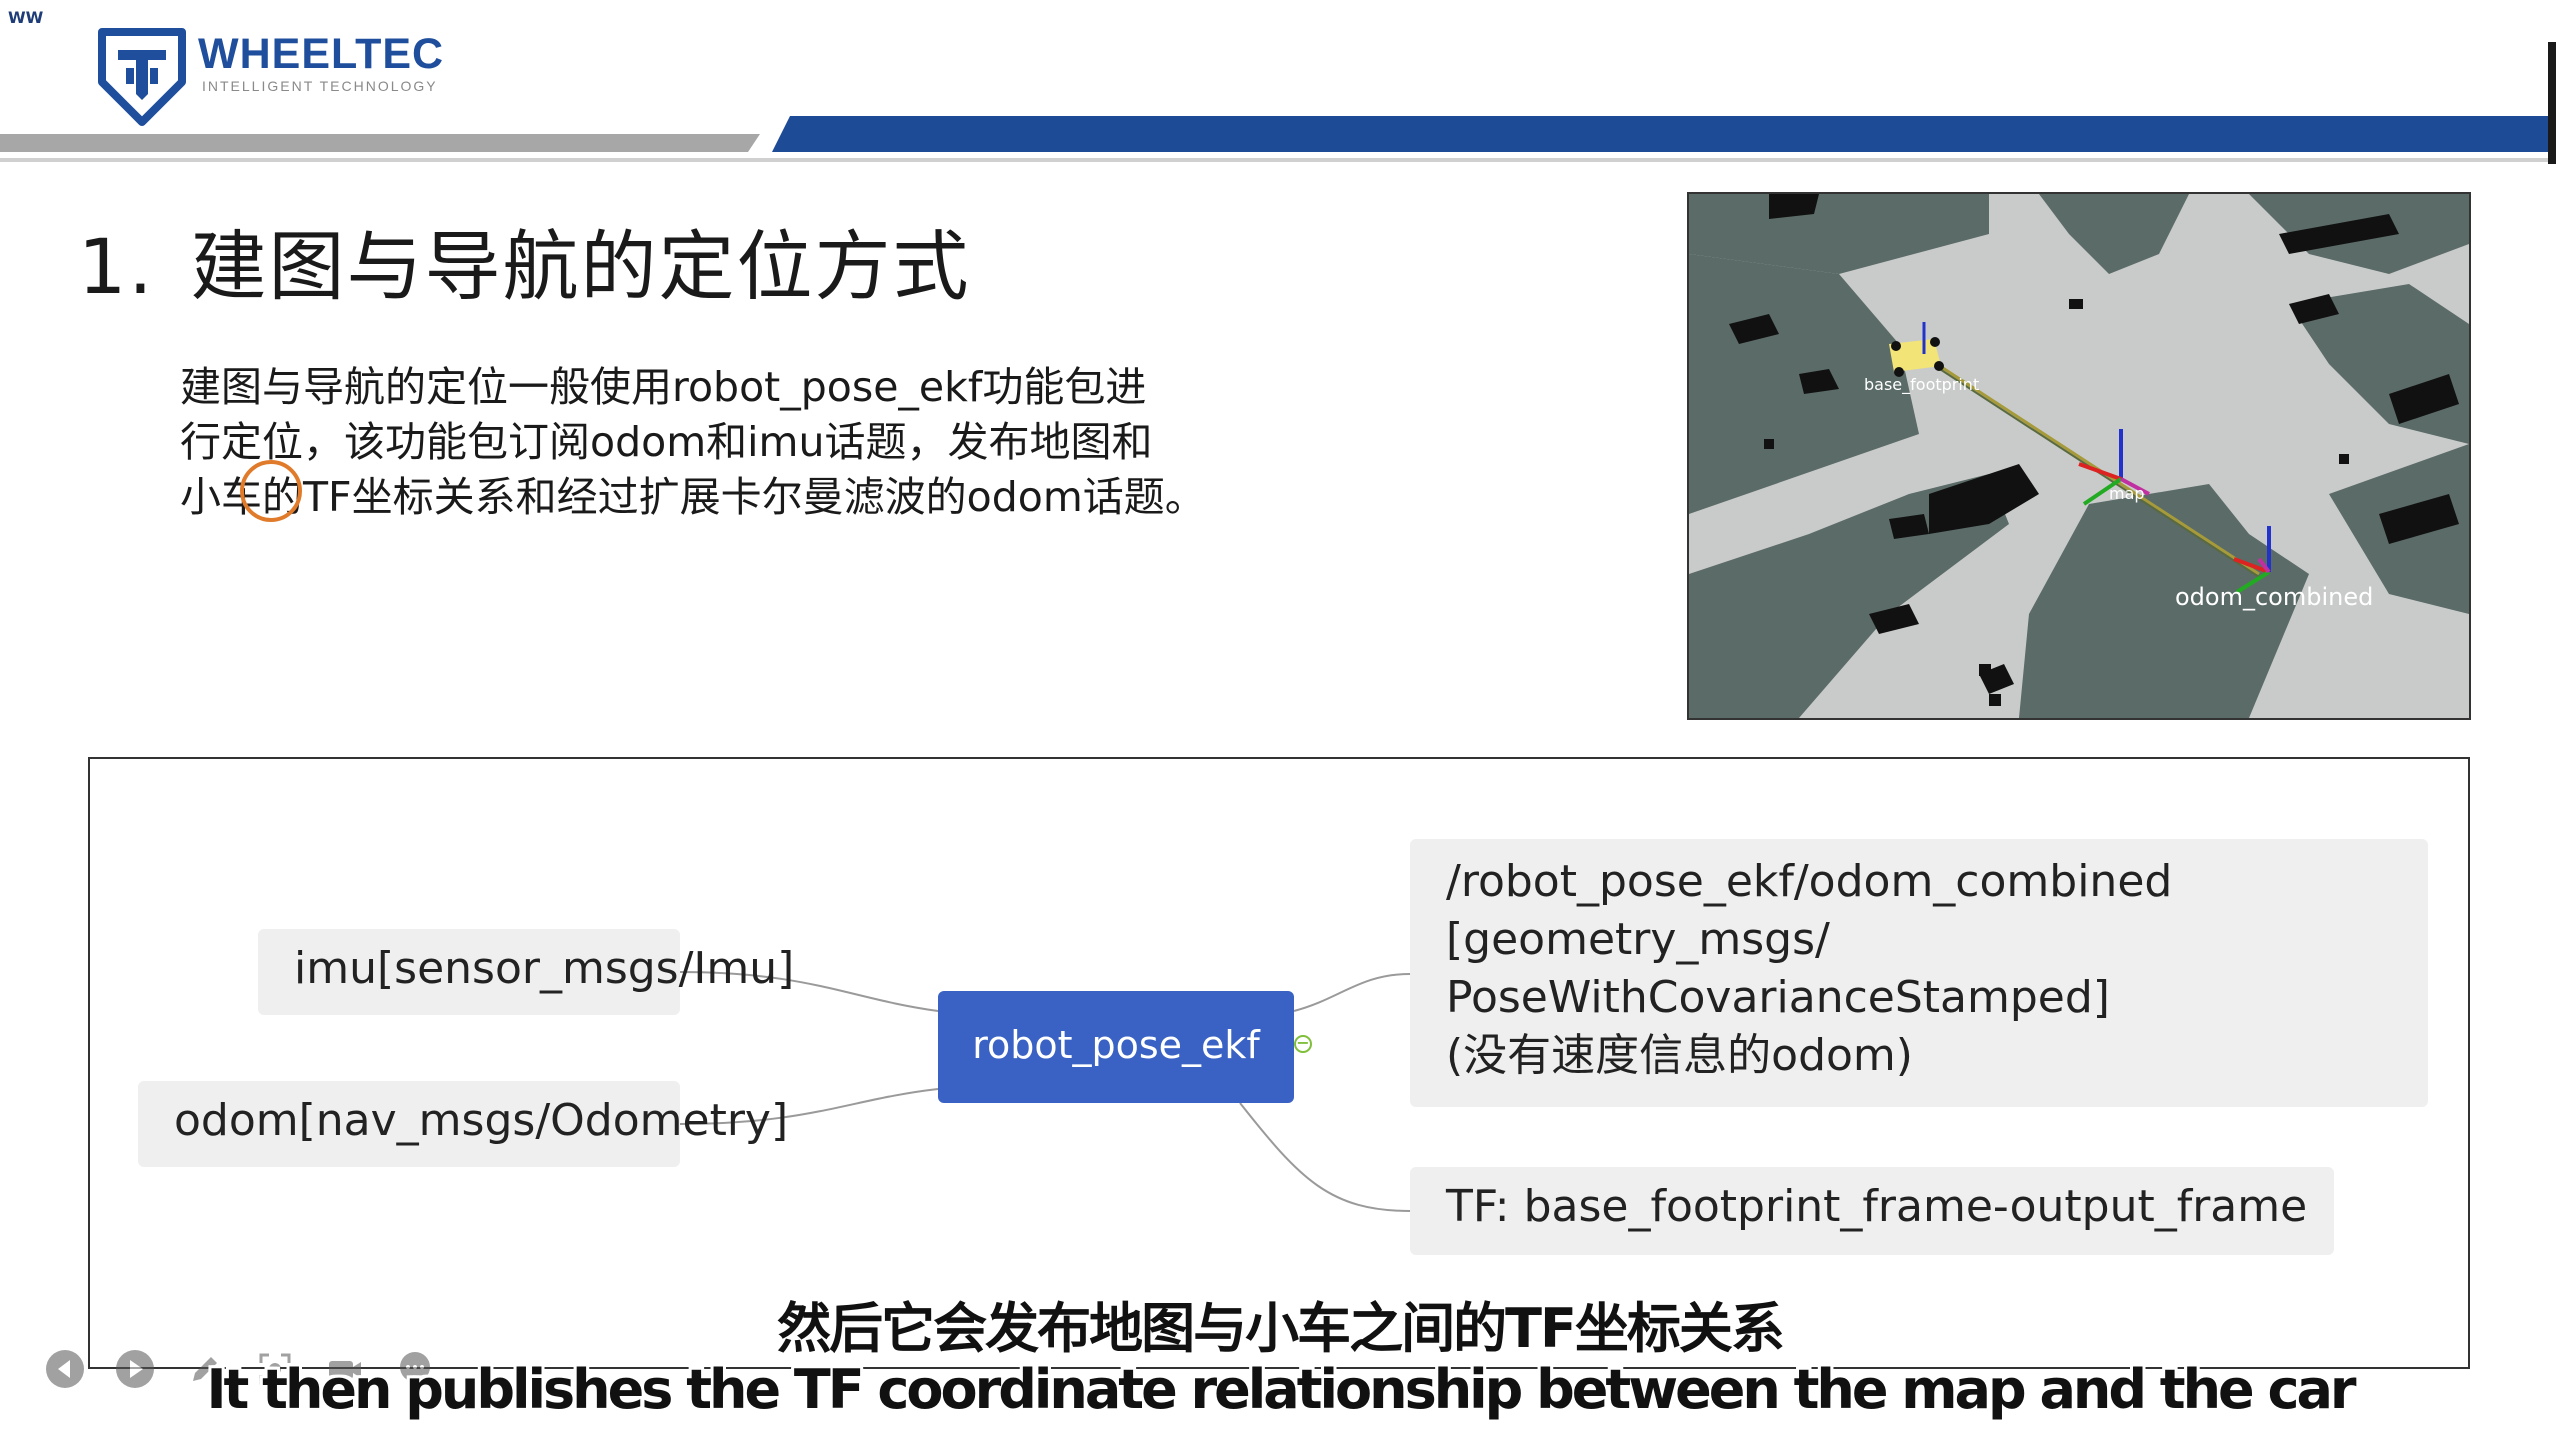 The width and height of the screenshot is (2560, 1440). I want to click on output-node-tf: TF: base_footprint_frame-output_frame, so click(1872, 1211).